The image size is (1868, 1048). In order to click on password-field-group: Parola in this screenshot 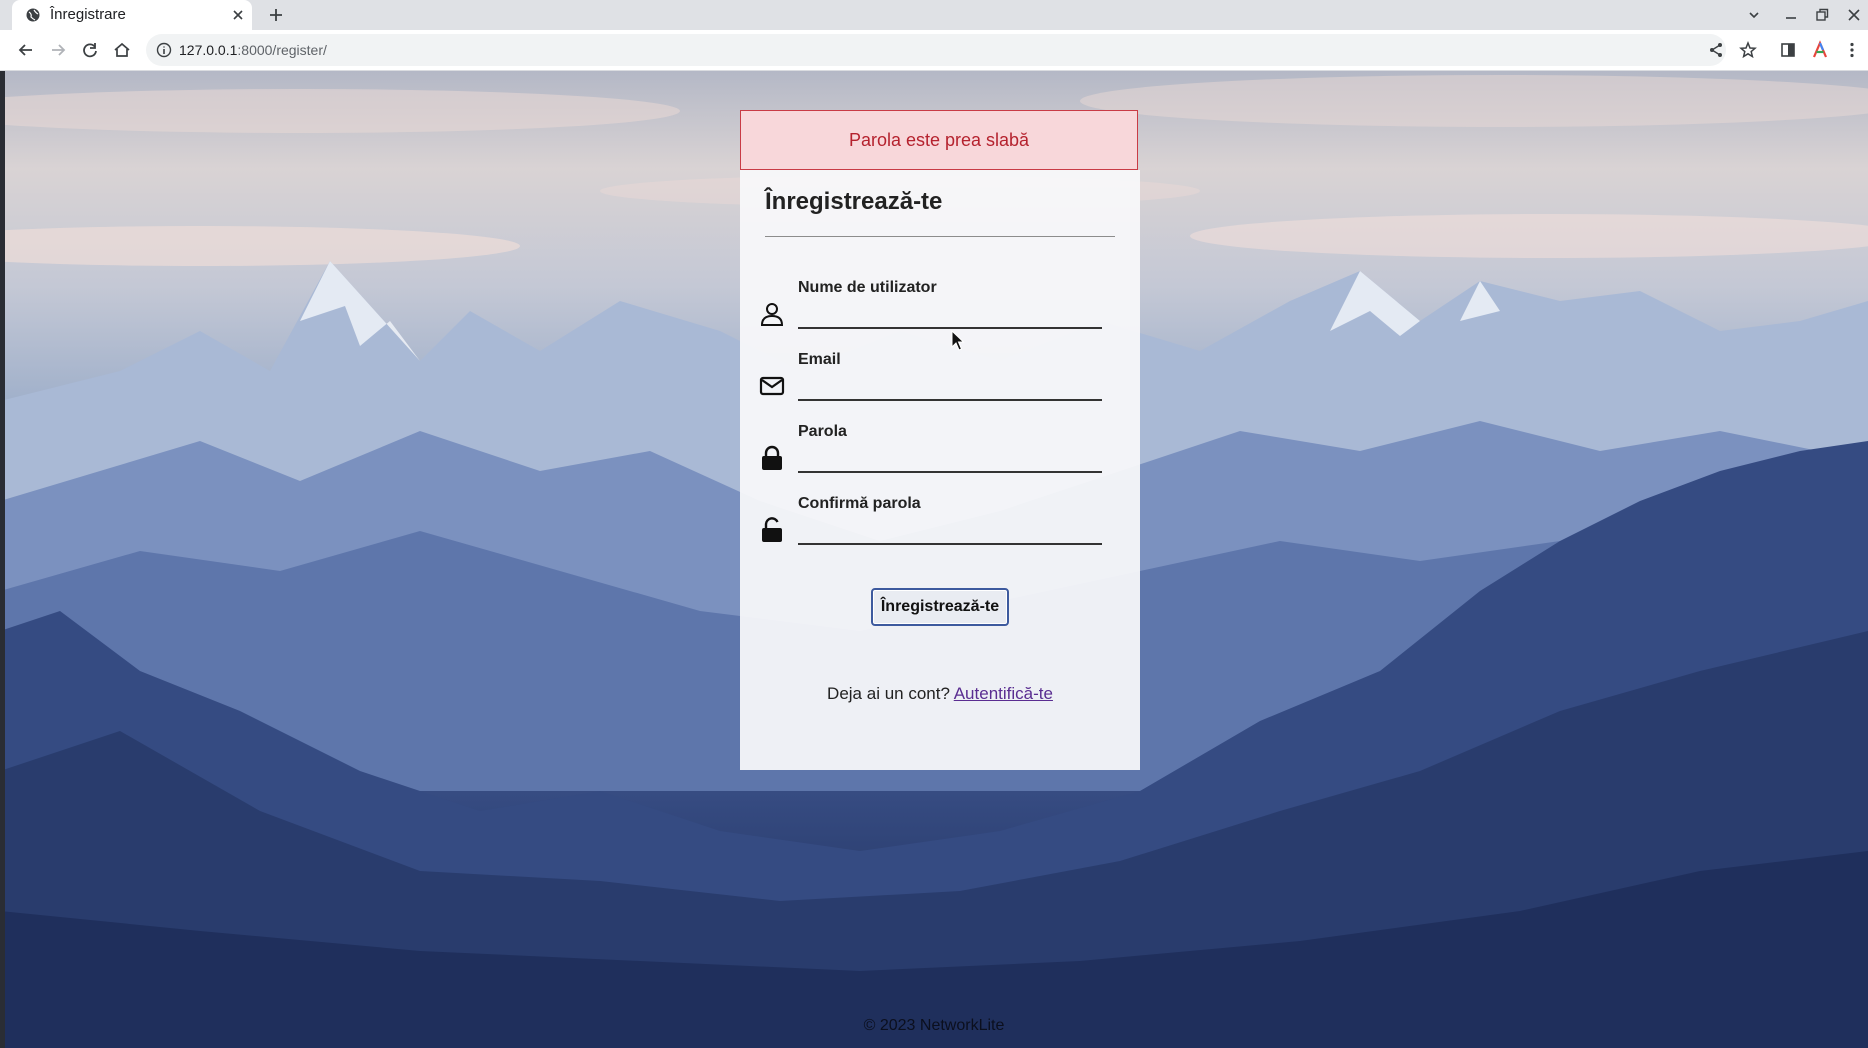, I will do `click(935, 453)`.